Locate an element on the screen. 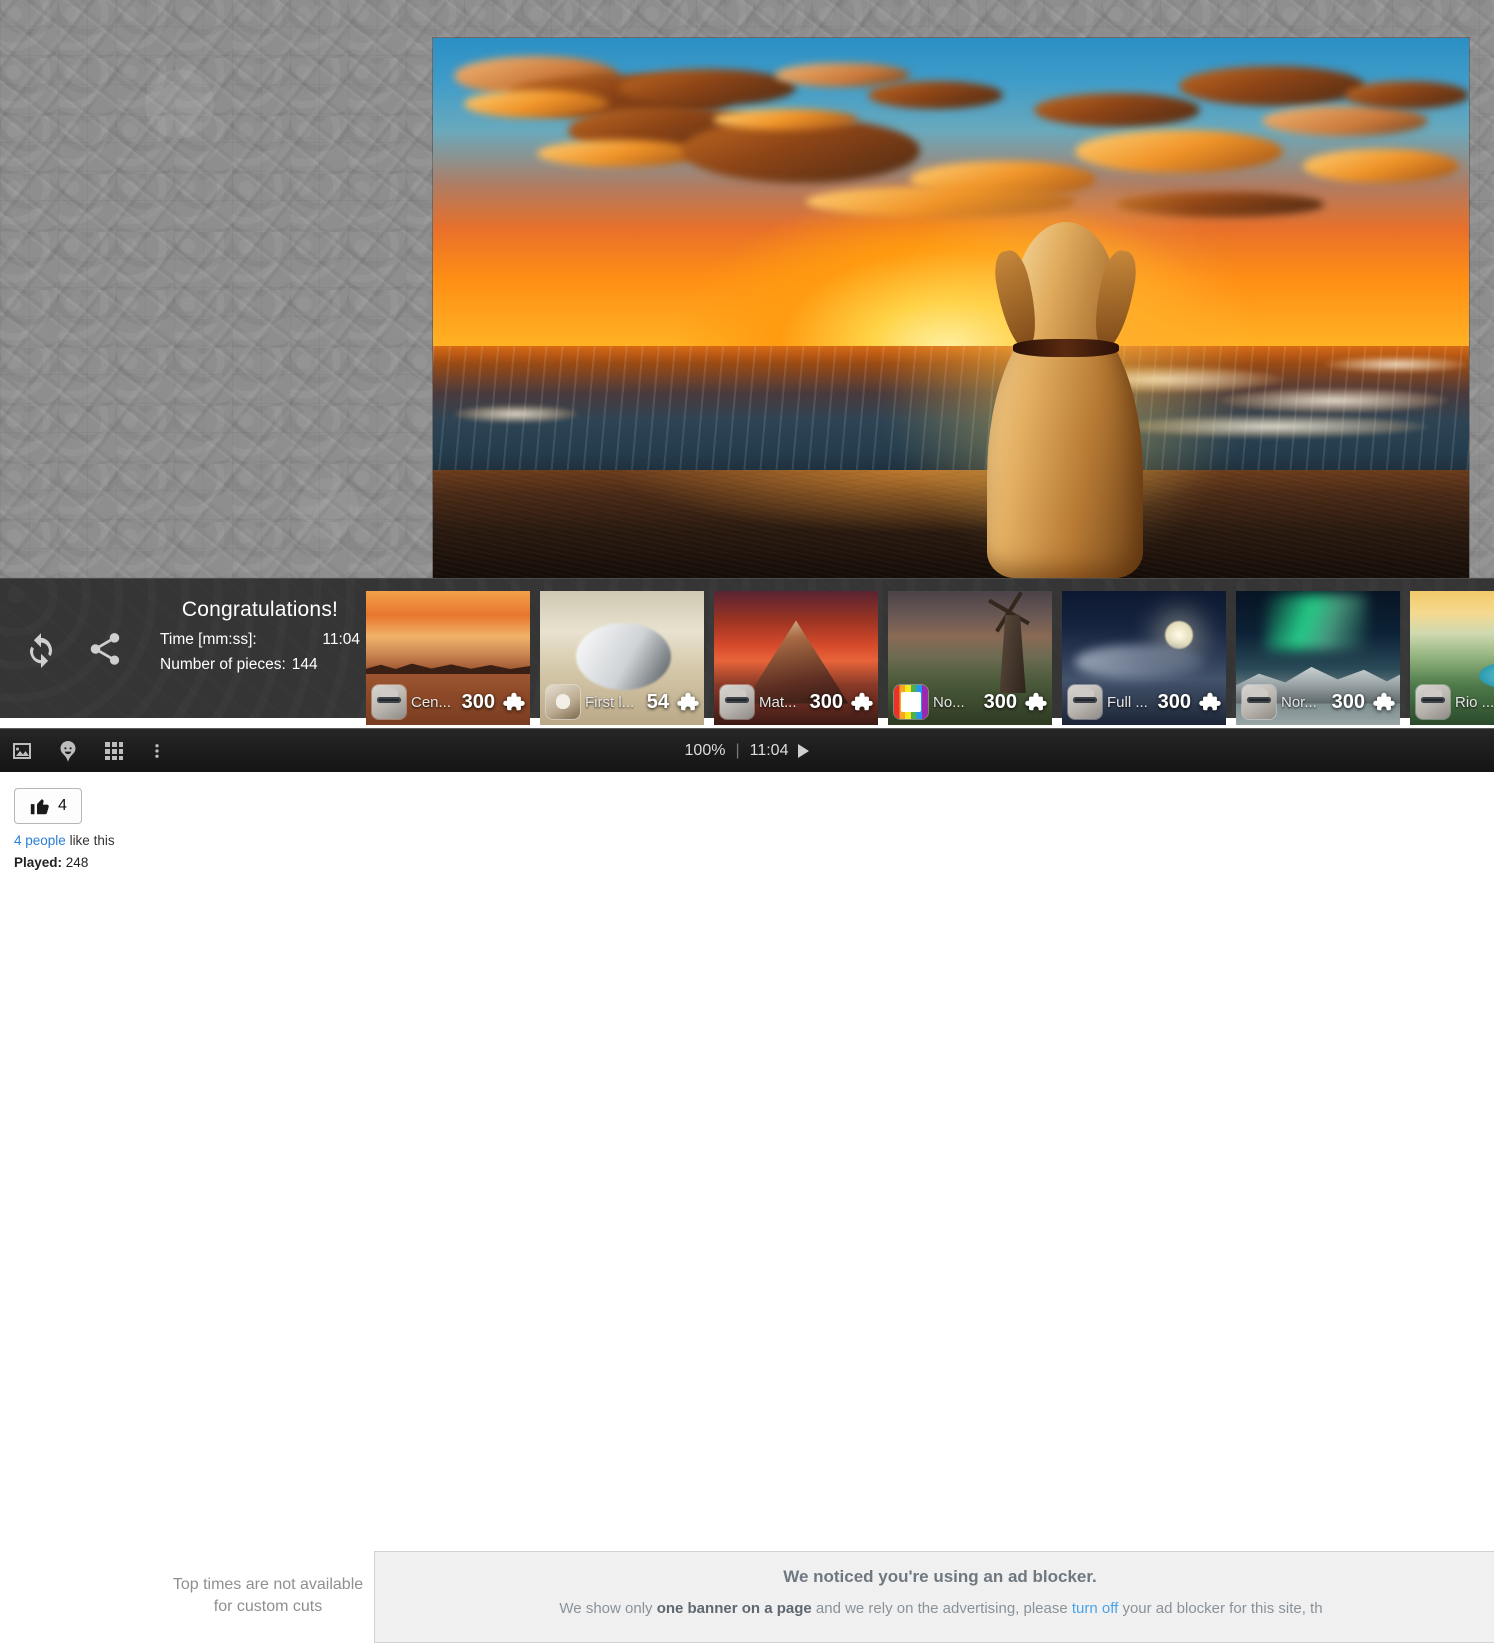 Image resolution: width=1494 pixels, height=1643 pixels. played-label: Played: is located at coordinates (38, 862).